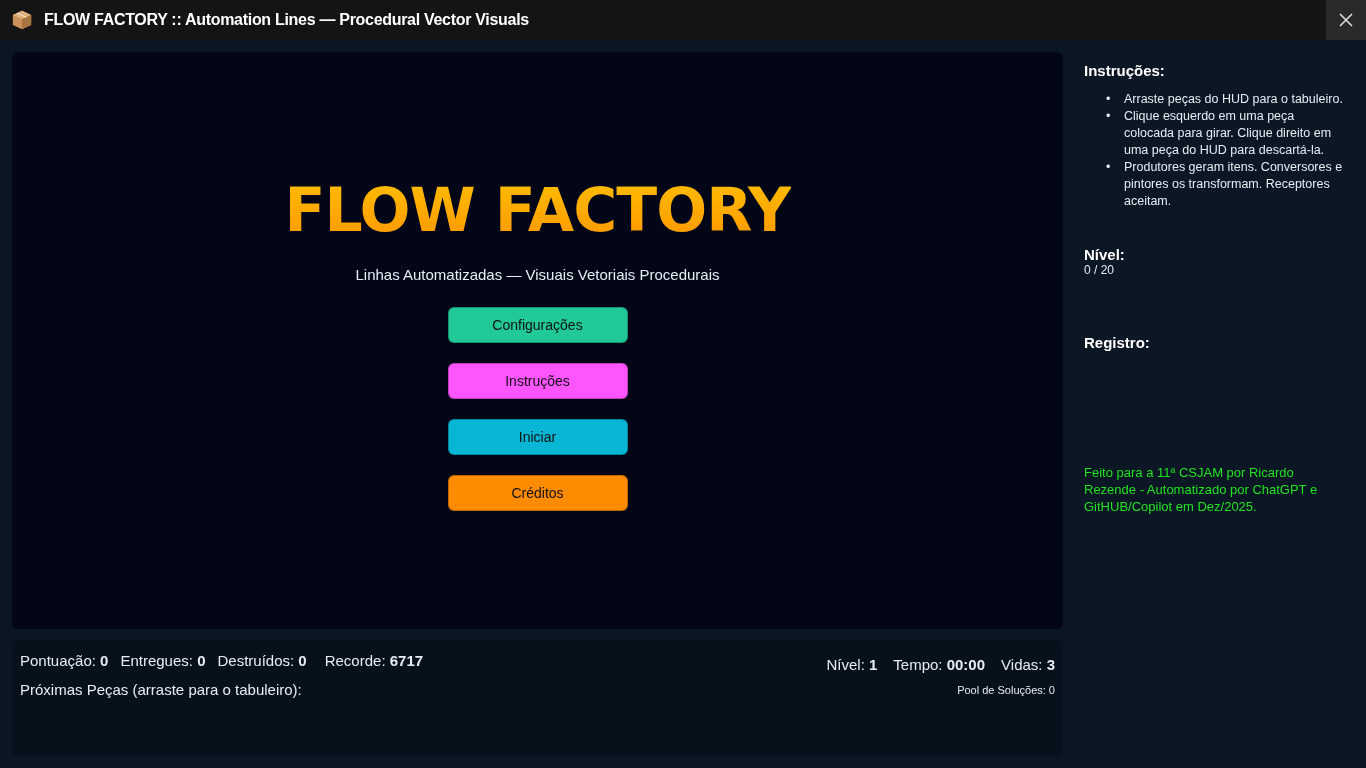 This screenshot has height=768, width=1366. I want to click on card-title: Nível:, so click(1105, 254).